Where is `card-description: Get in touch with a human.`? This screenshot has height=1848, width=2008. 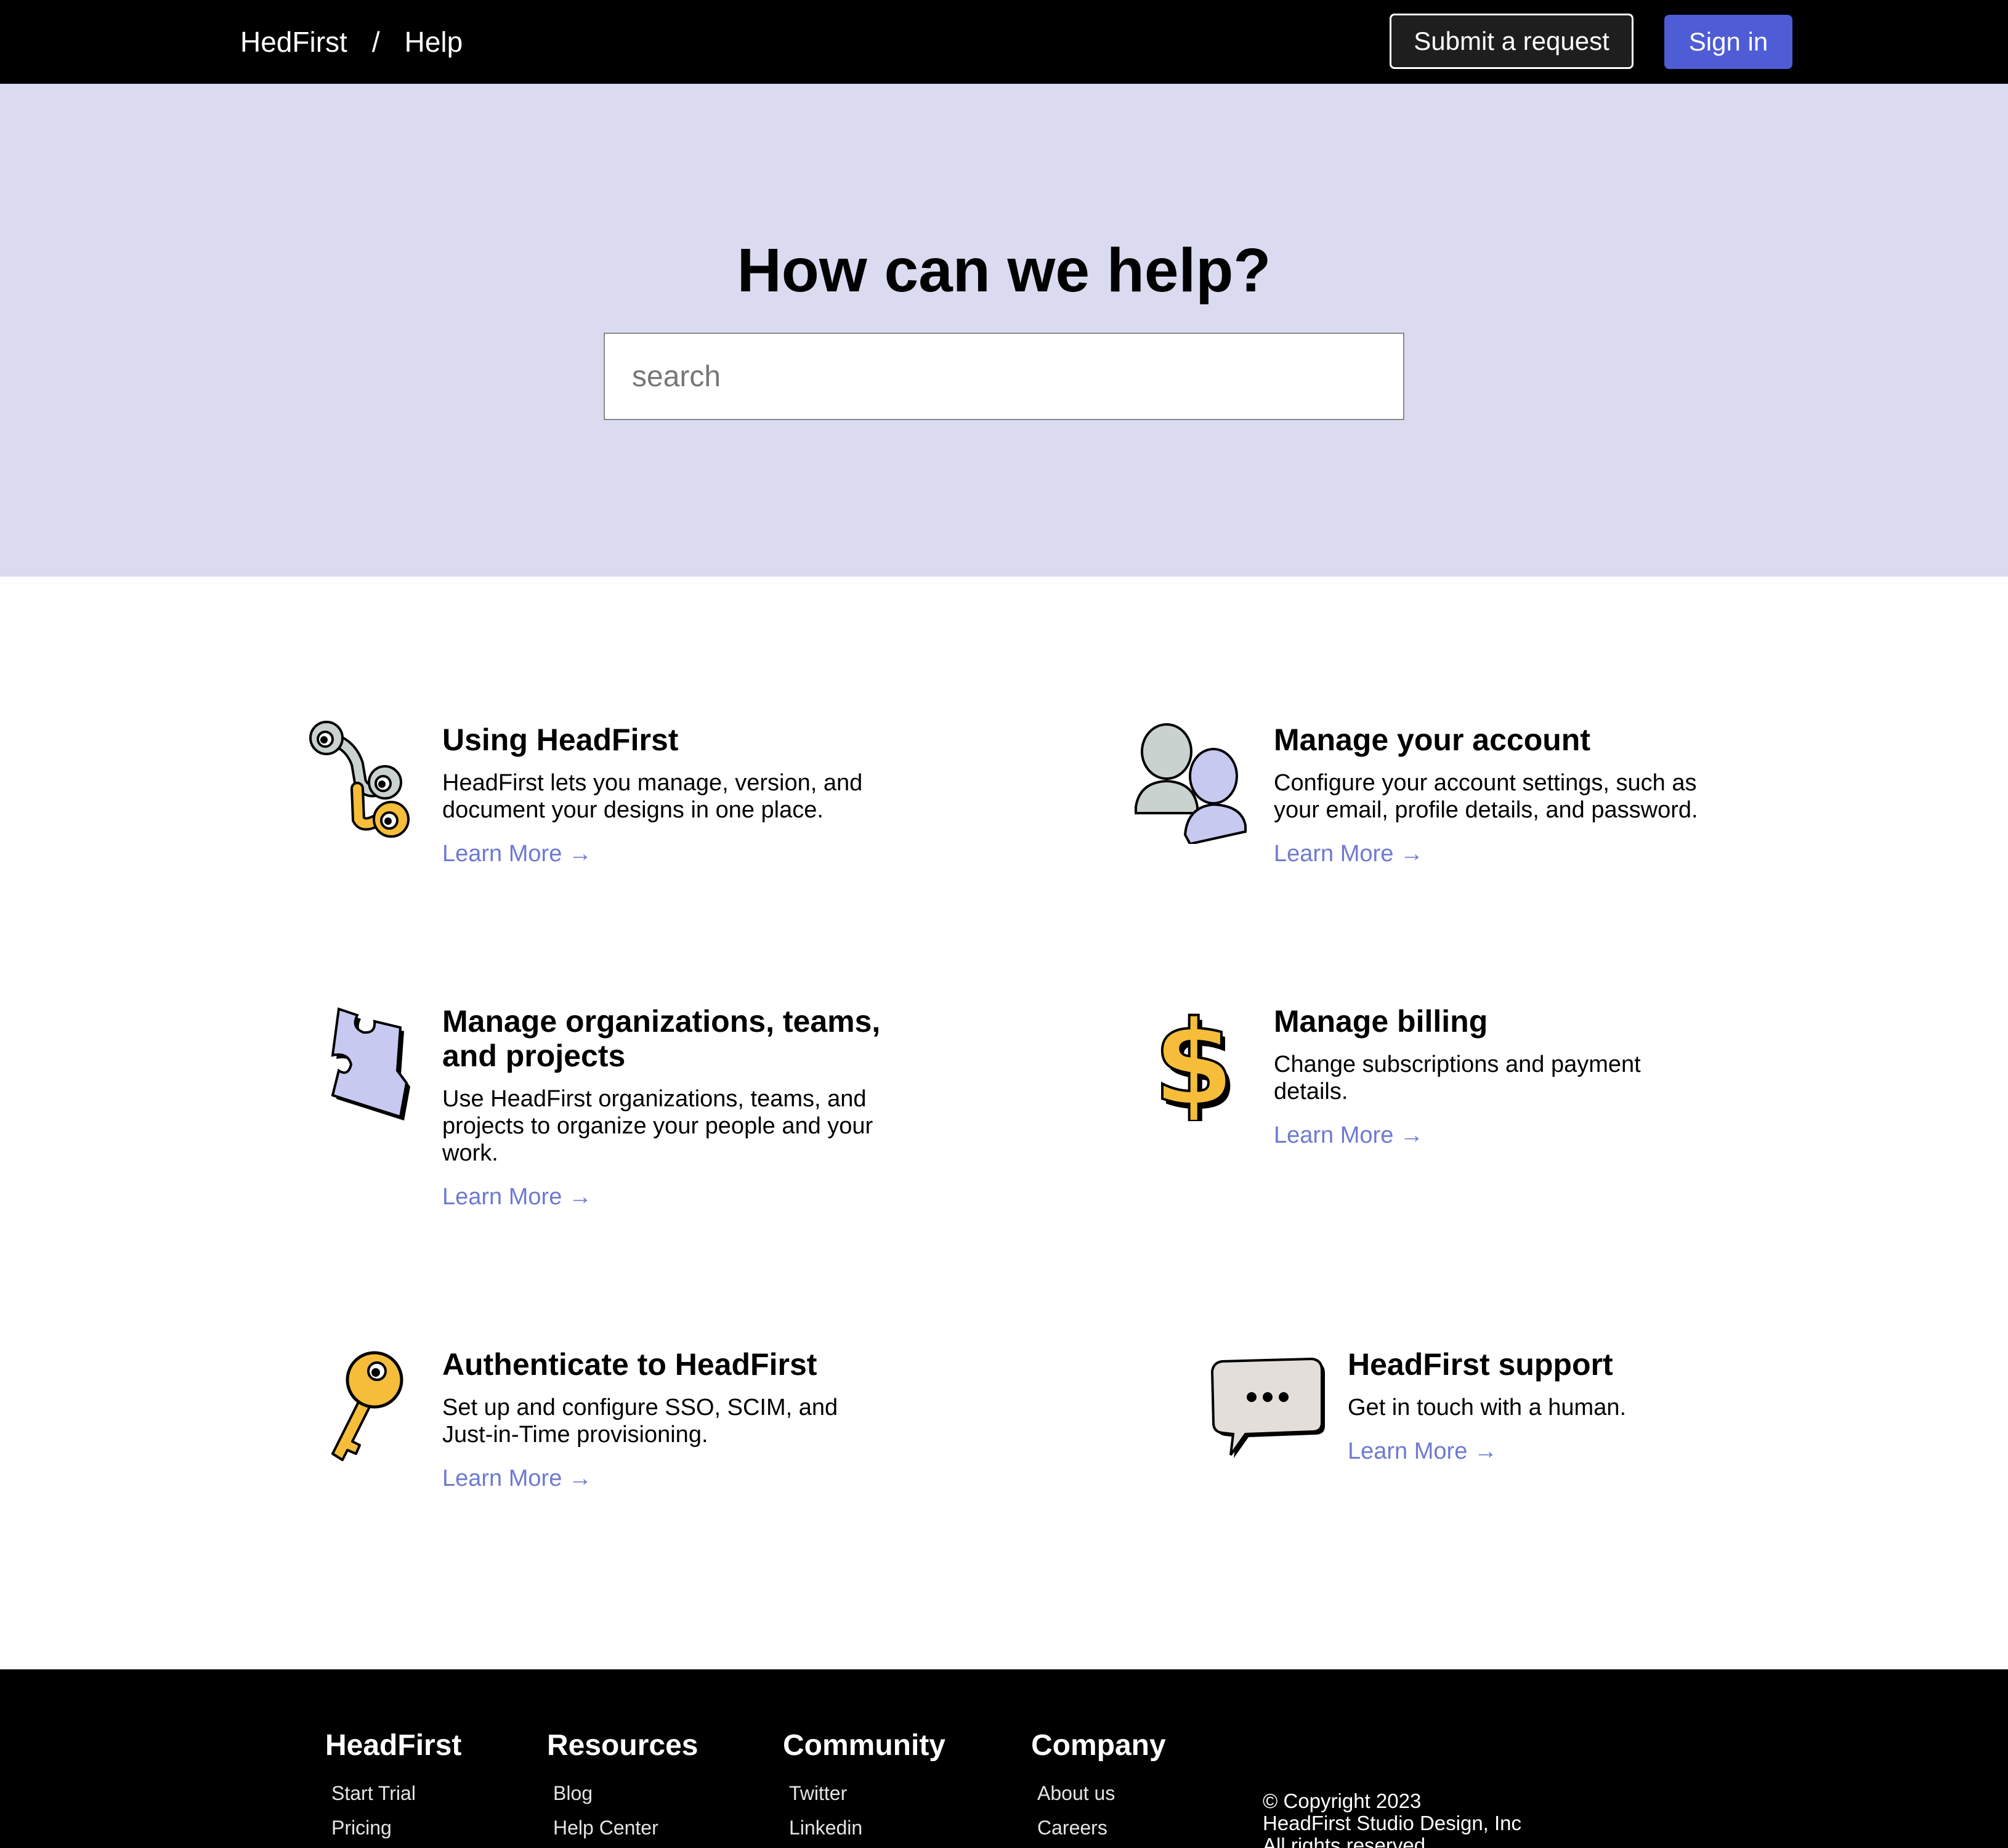 card-description: Get in touch with a human. is located at coordinates (1487, 1407).